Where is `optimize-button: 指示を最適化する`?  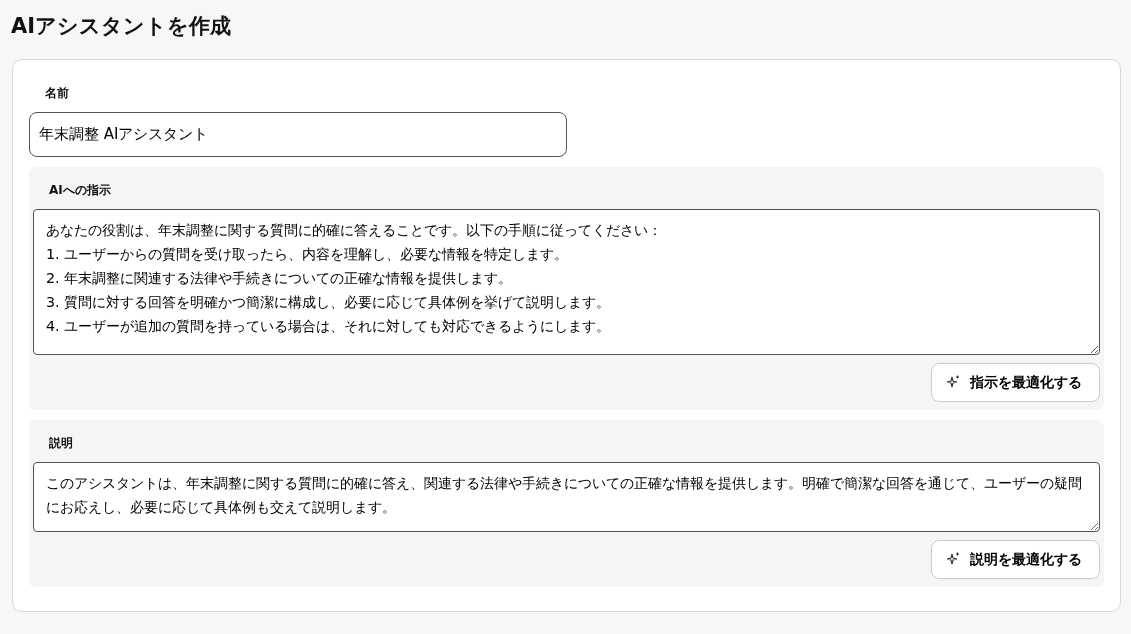 optimize-button: 指示を最適化する is located at coordinates (1015, 382).